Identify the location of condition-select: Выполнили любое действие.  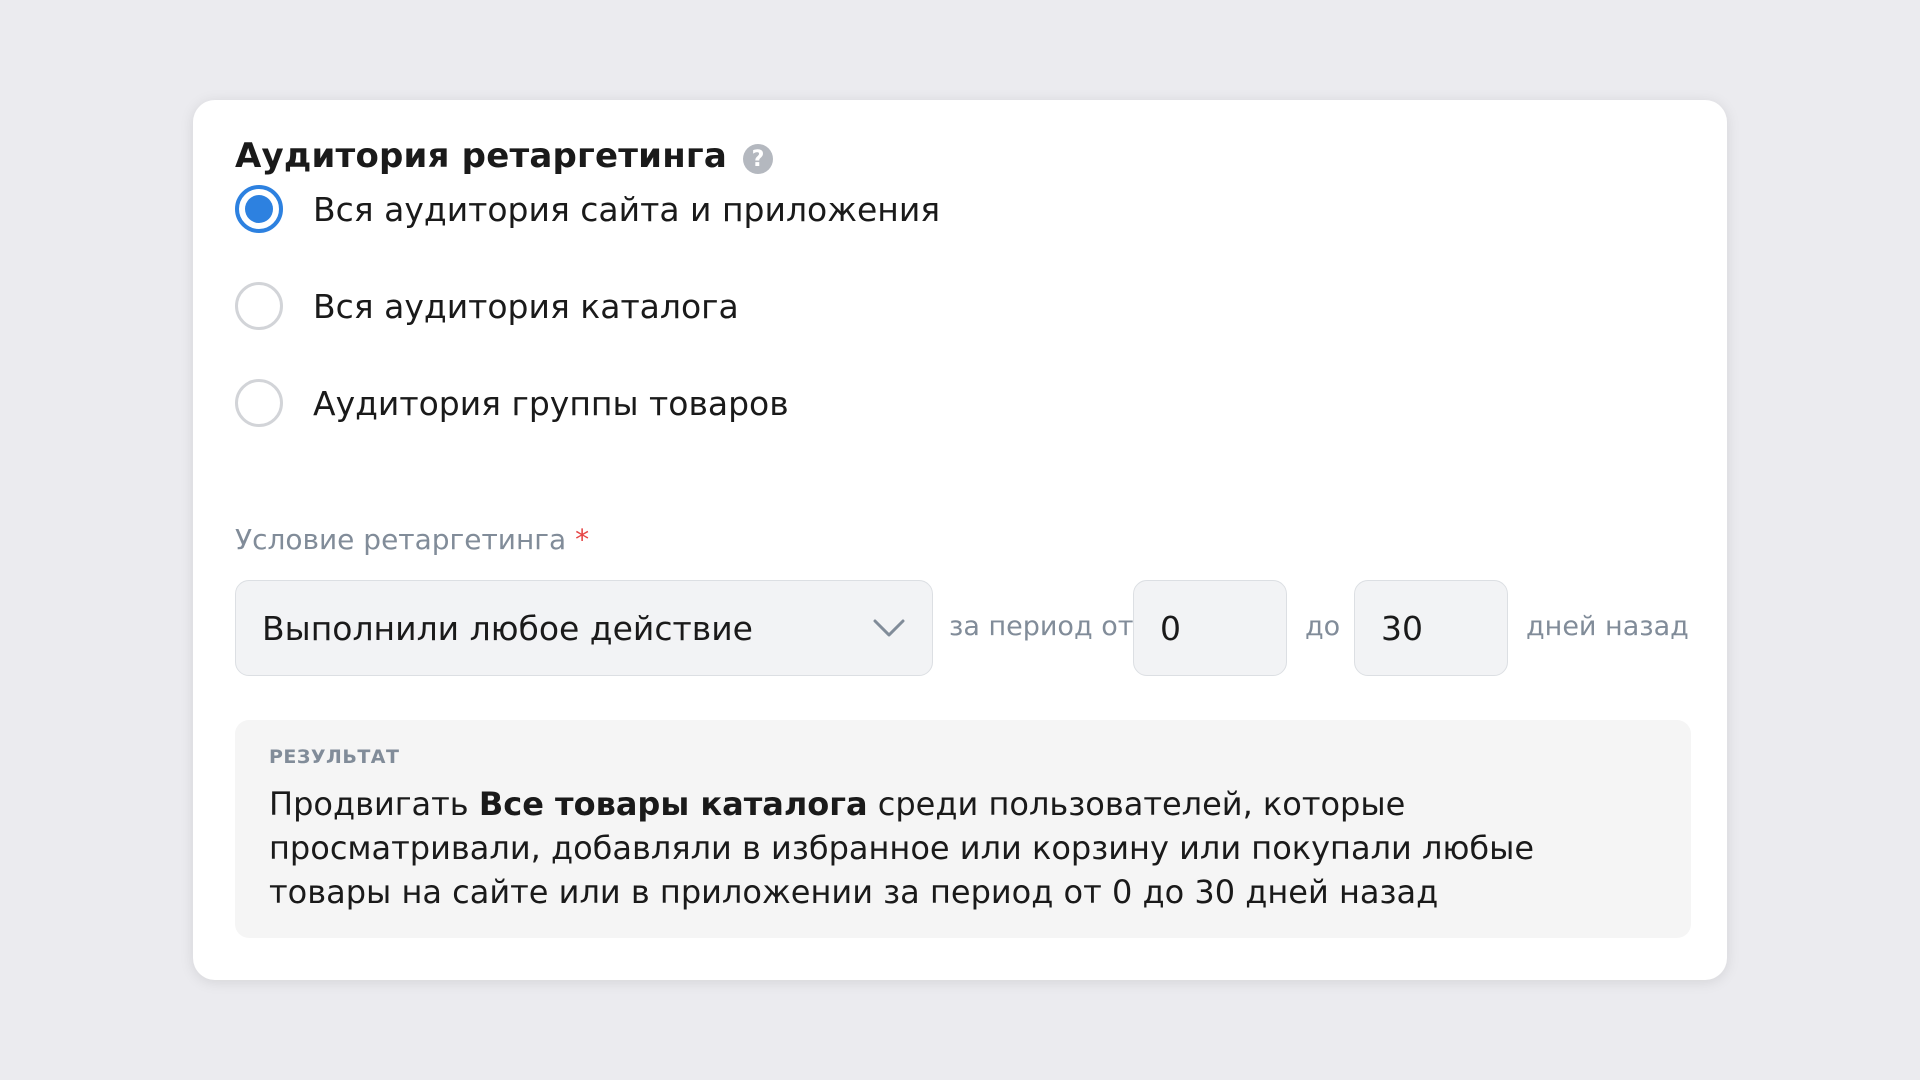
(584, 628).